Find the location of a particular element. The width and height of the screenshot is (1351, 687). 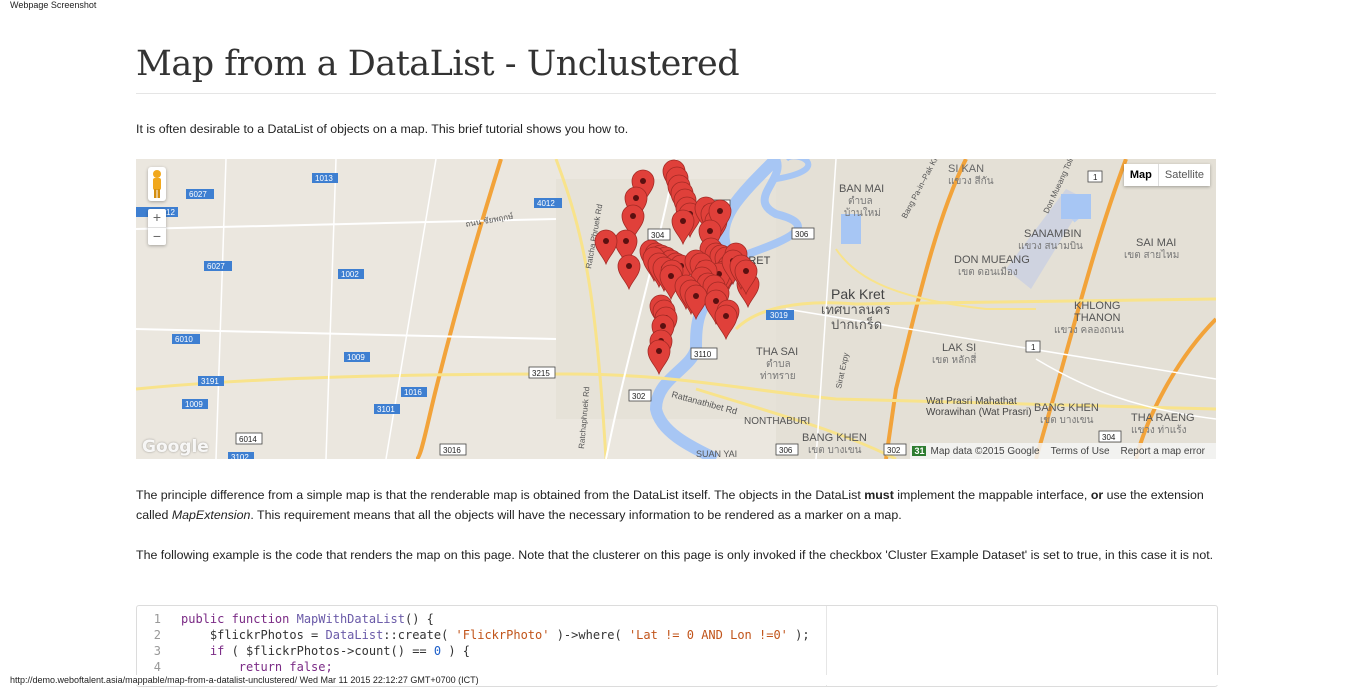

svg-text: ถนน ชัยพฤกษ์ is located at coordinates (490, 220).